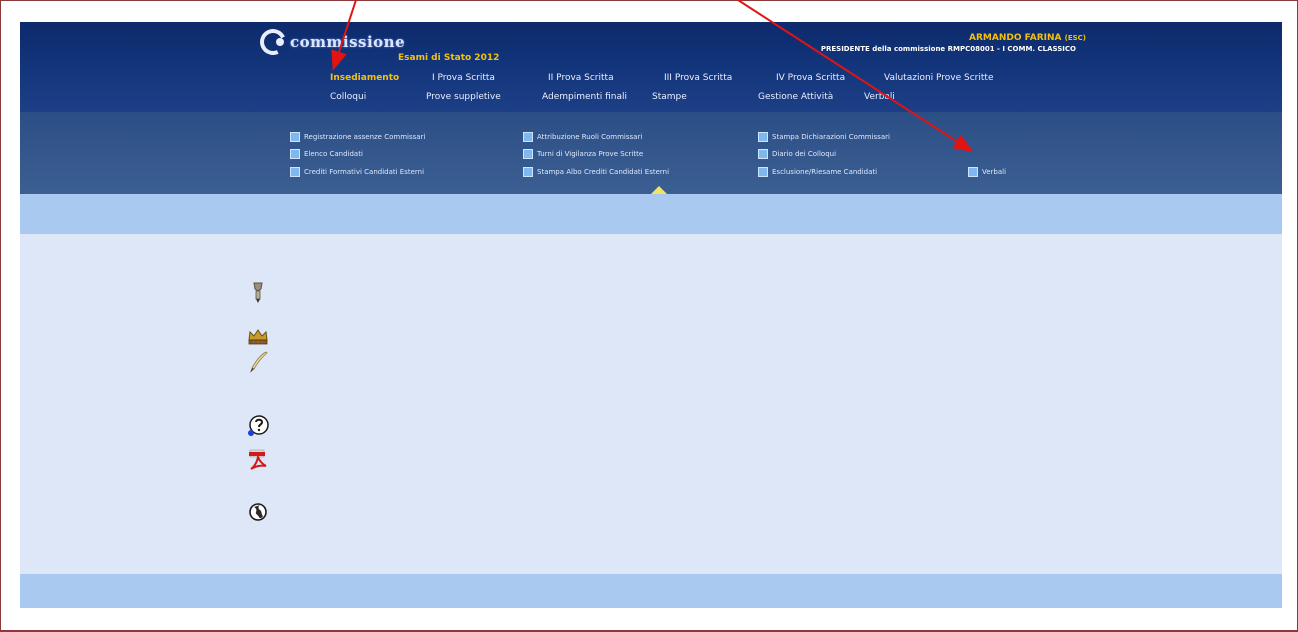 This screenshot has height=632, width=1298. Describe the element at coordinates (490, 78) in the screenshot. I see `menu-item-prova-1: I Prova Scritta` at that location.